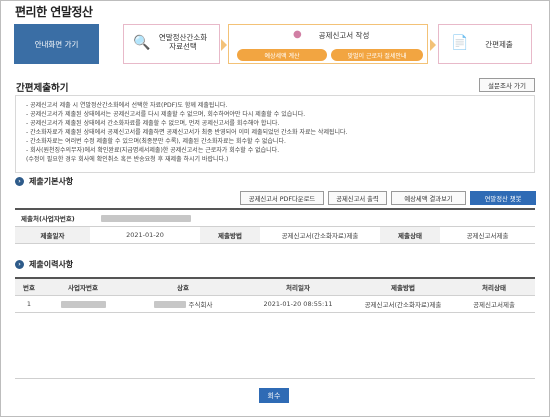 This screenshot has width=550, height=417. I want to click on status-label: 제출상태, so click(410, 235).